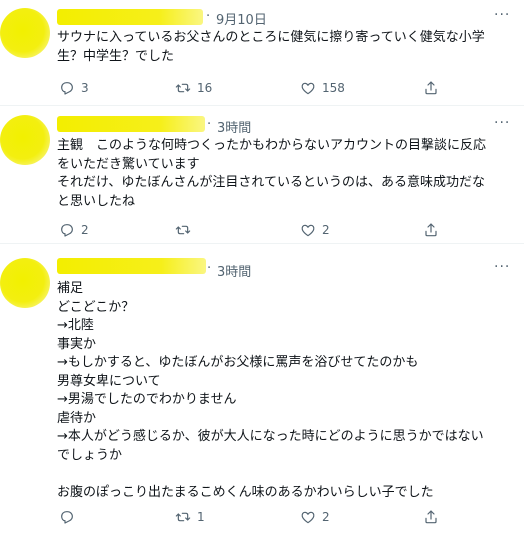  I want to click on reply-count: 2, so click(85, 230).